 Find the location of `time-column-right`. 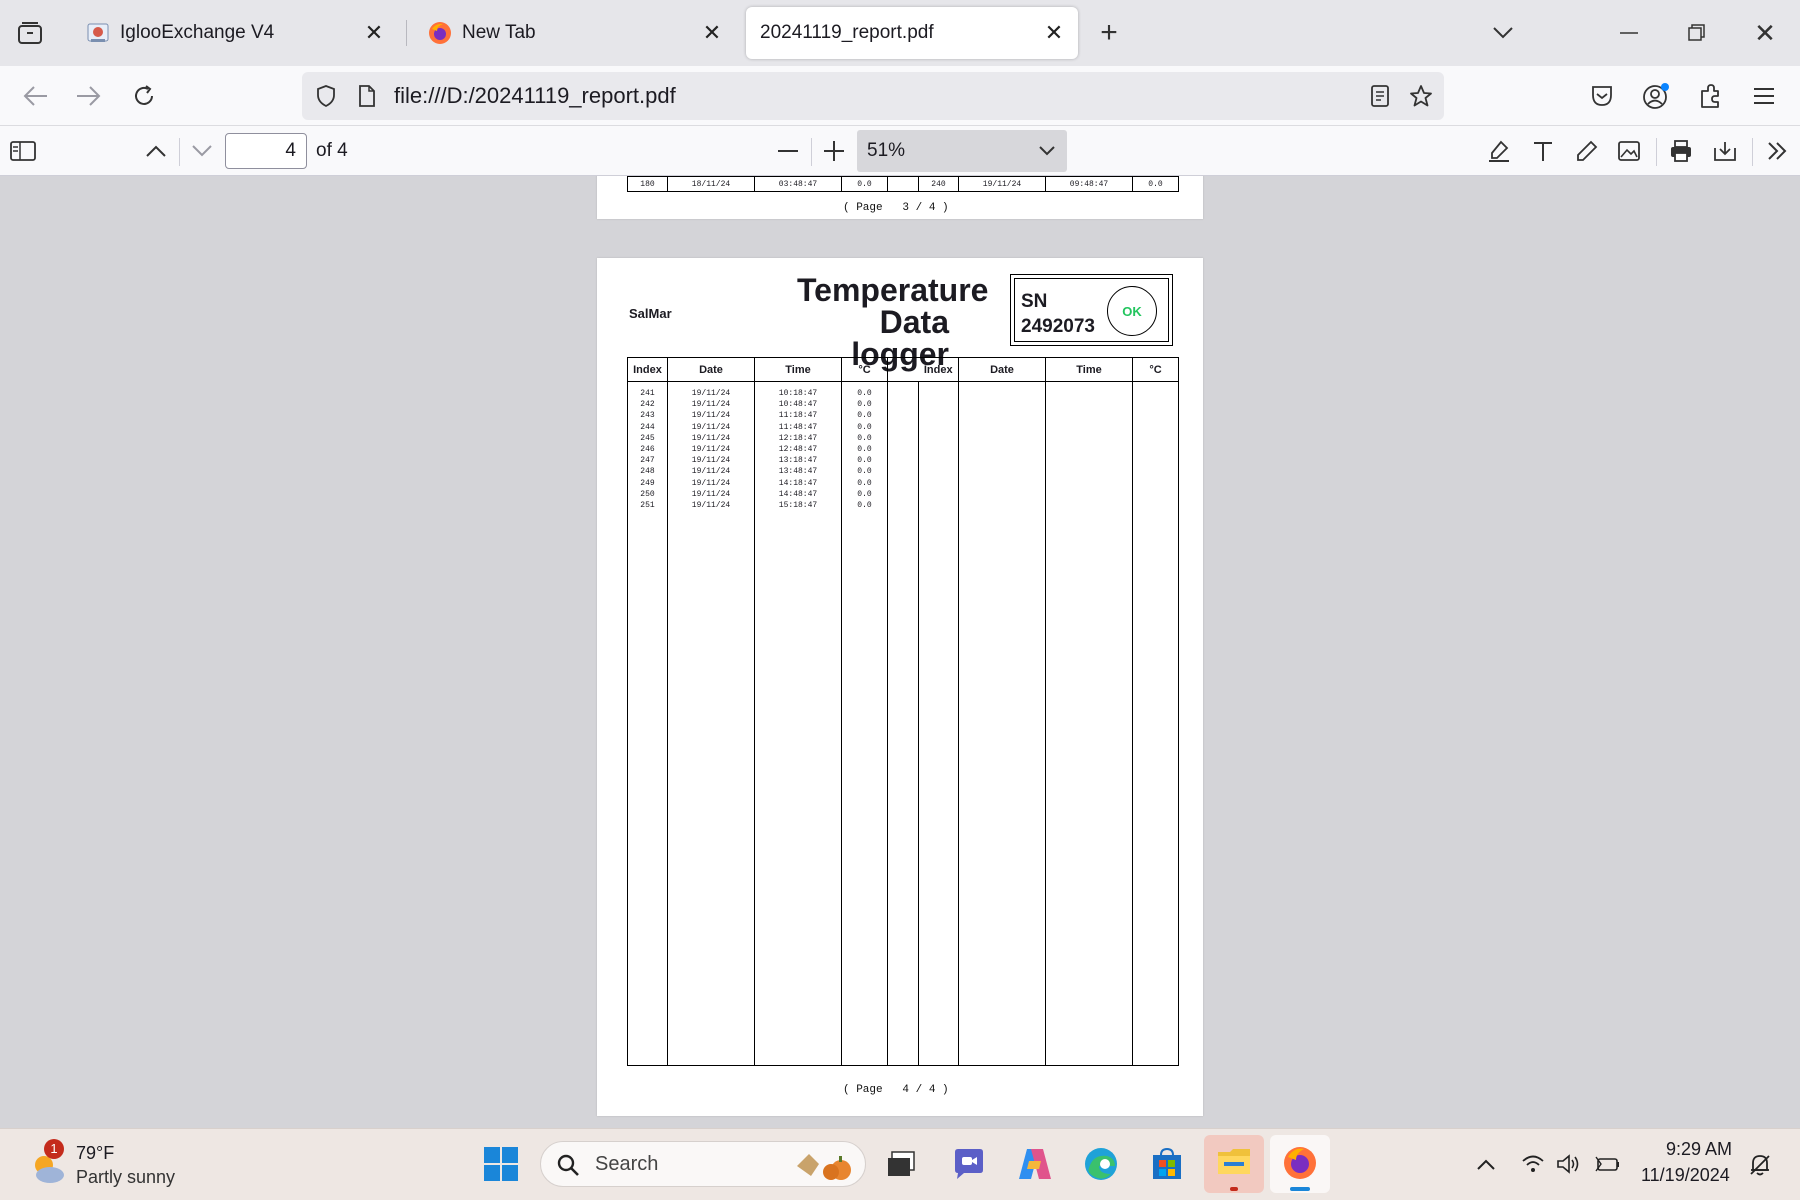

time-column-right is located at coordinates (1089, 723).